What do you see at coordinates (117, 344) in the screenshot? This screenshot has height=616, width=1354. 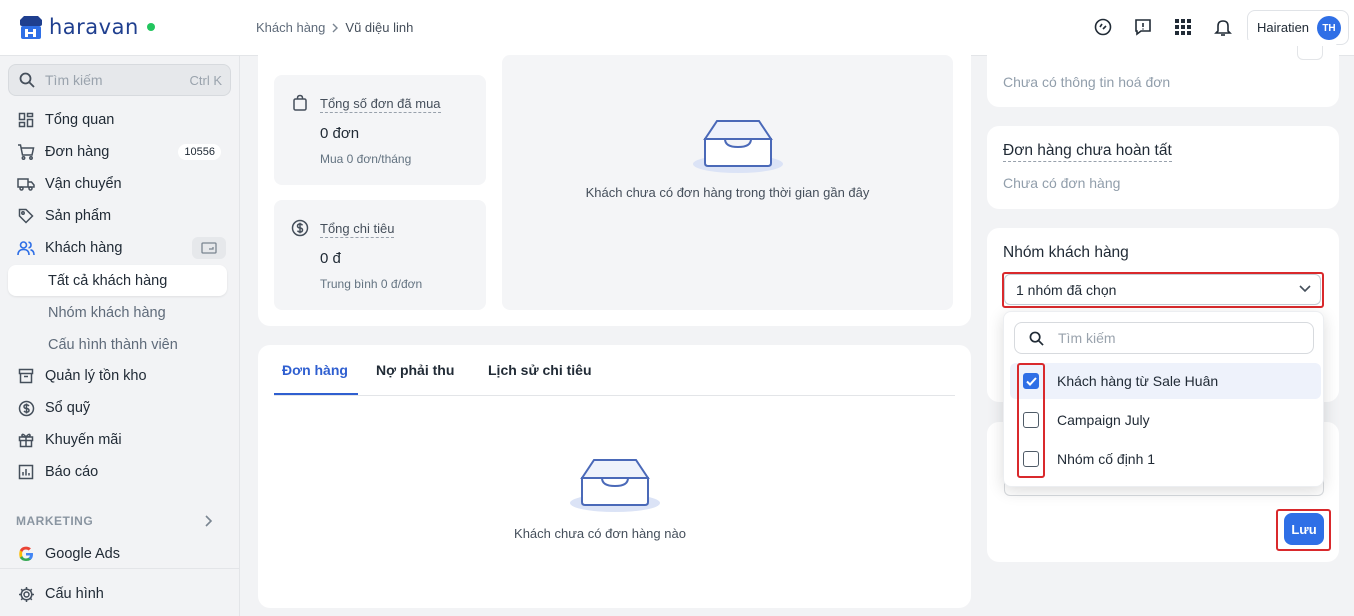 I see `sidebar-subitem-member-config: Cấu hình thành viên` at bounding box center [117, 344].